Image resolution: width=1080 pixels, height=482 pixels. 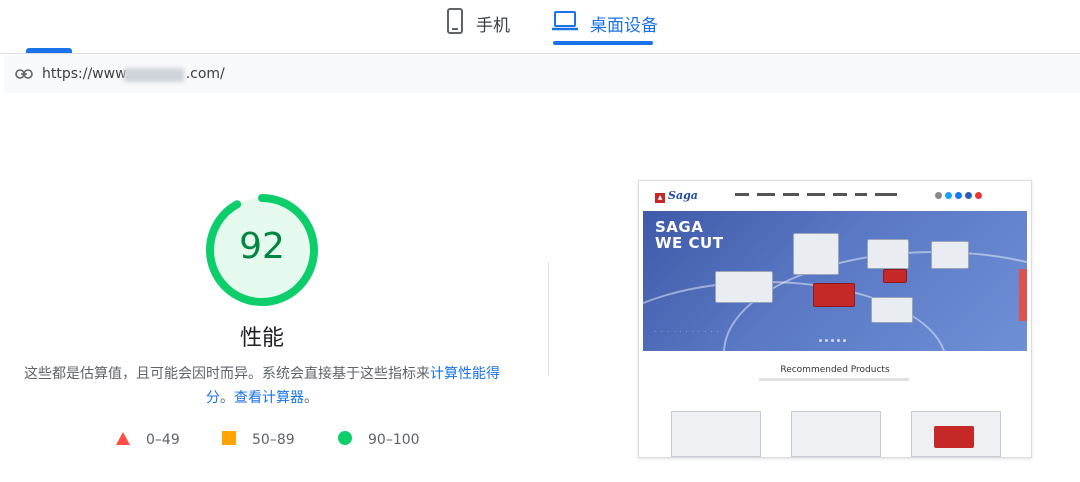 I want to click on tab-mobile: 手机, so click(x=478, y=23).